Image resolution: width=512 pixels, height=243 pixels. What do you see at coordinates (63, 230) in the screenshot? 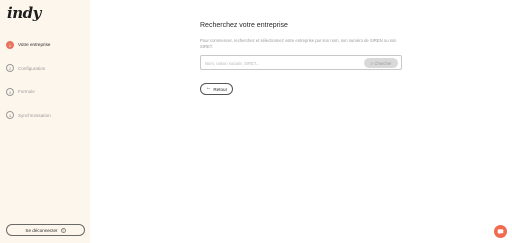
I see `question-icon: ?` at bounding box center [63, 230].